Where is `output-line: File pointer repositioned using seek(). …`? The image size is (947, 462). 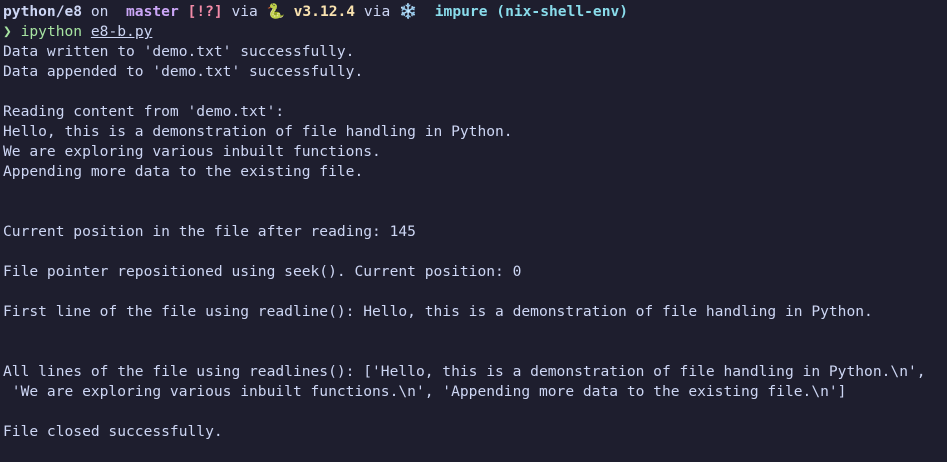 output-line: File pointer repositioned using seek(). … is located at coordinates (262, 271).